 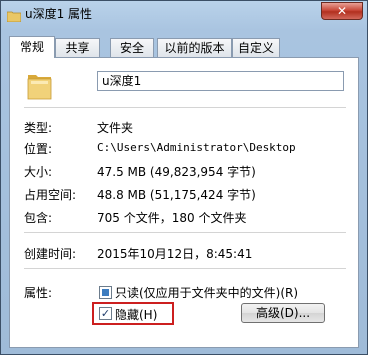 I want to click on tab-general: 常规, so click(x=32, y=47).